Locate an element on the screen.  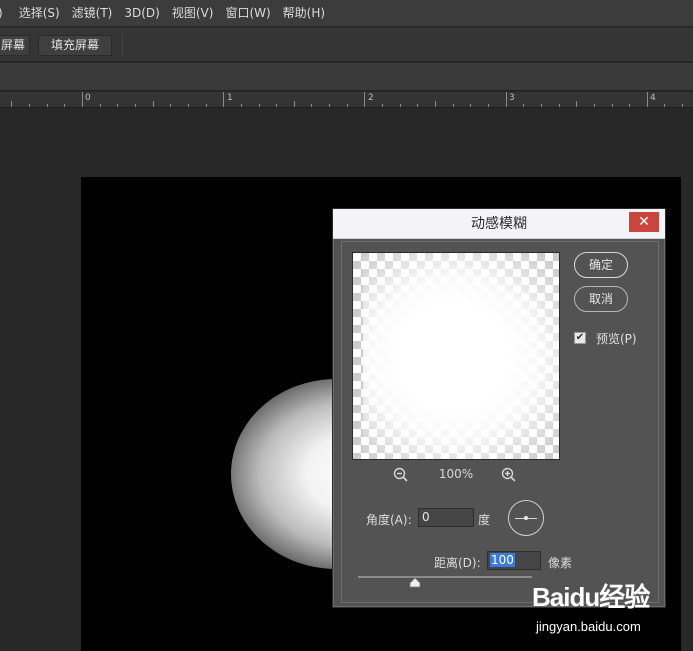
menu-view: 视图(V) is located at coordinates (193, 13).